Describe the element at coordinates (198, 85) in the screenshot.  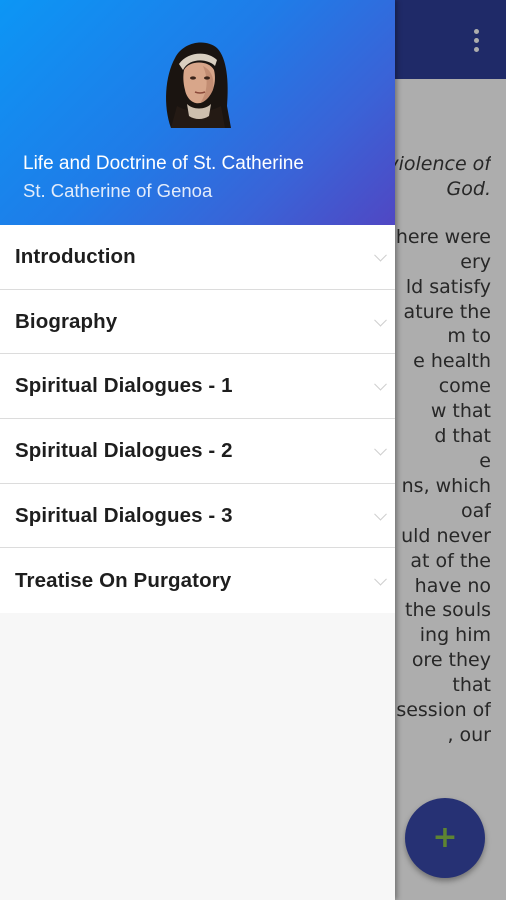
I see `saint-portrait-icon` at that location.